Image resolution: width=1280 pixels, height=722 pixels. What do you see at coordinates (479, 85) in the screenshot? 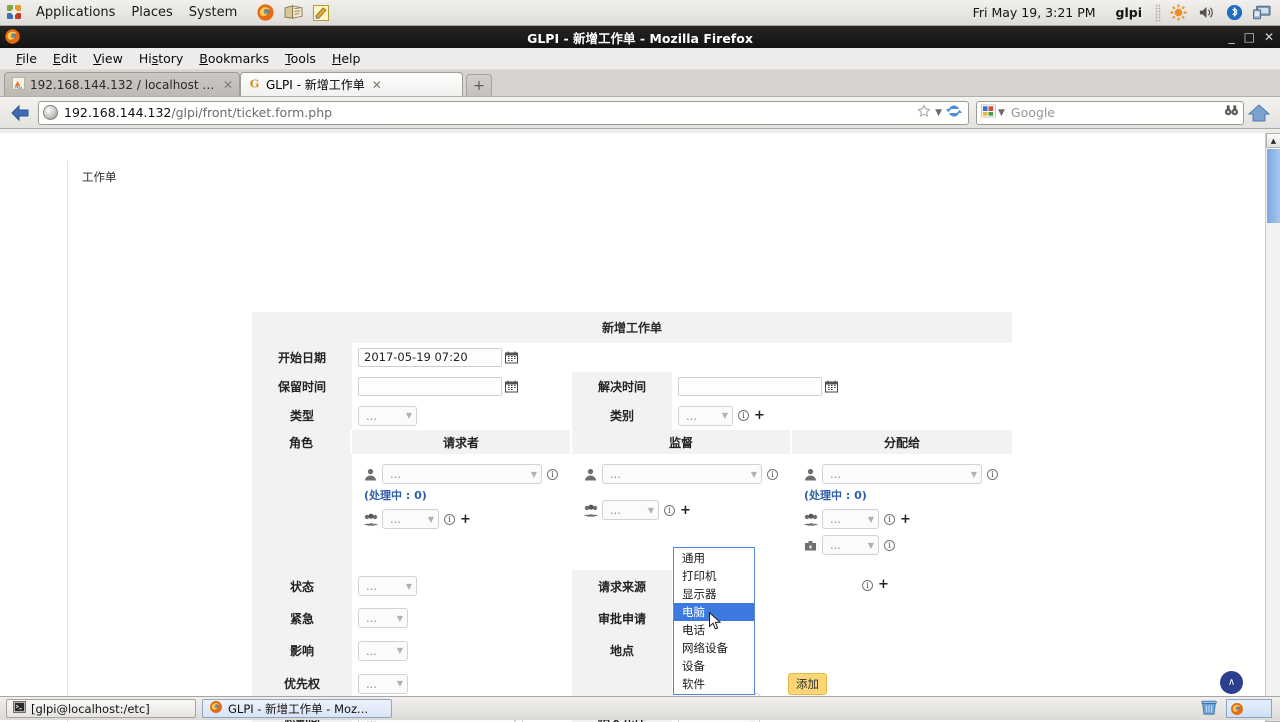
I see `new-tab-button: +` at bounding box center [479, 85].